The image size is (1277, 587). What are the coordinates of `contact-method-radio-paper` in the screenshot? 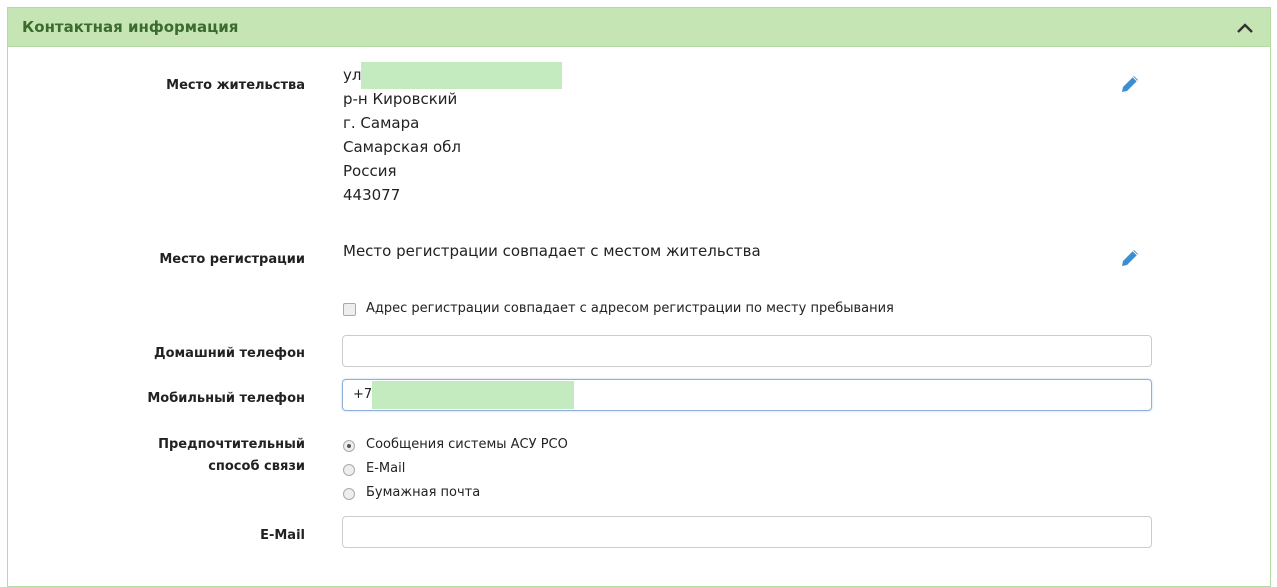 It's located at (349, 494).